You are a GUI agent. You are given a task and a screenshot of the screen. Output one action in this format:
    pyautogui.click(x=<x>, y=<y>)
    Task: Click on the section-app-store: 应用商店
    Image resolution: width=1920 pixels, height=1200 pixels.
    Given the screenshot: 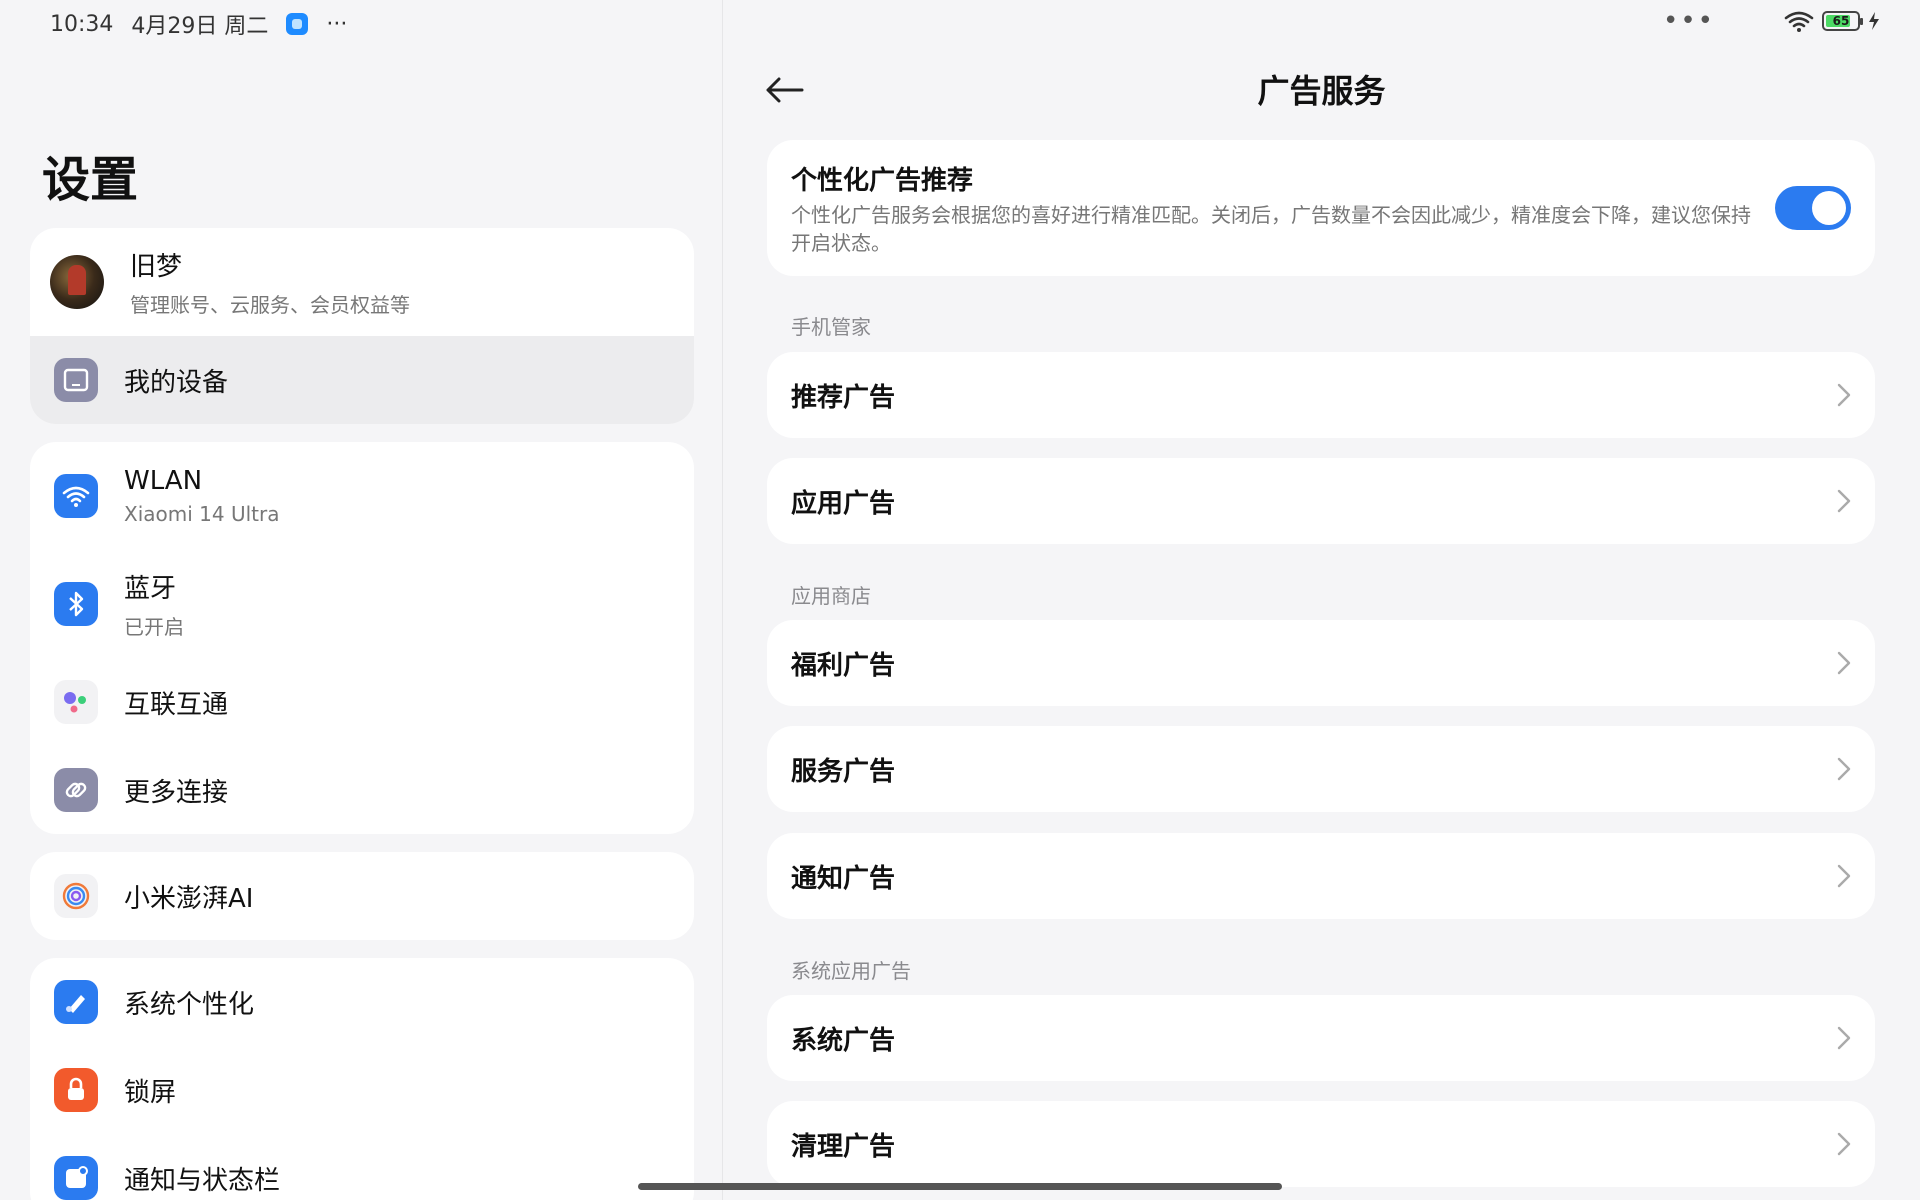 What is the action you would take?
    pyautogui.click(x=831, y=596)
    